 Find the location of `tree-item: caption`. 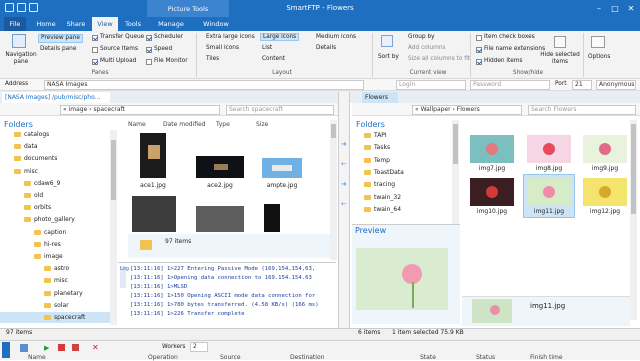

tree-item: caption is located at coordinates (55, 232).